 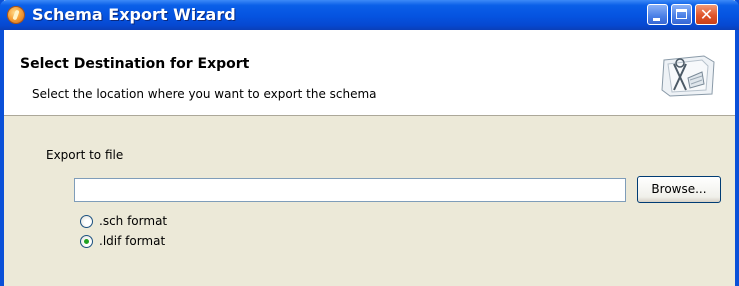 I want to click on page-title: Select Destination for Export, so click(x=135, y=64).